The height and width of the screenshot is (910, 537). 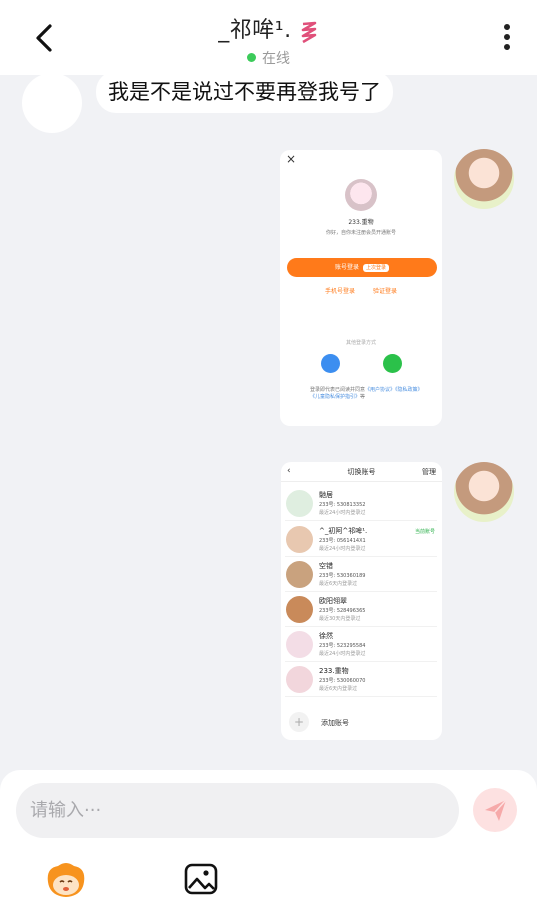 What do you see at coordinates (385, 291) in the screenshot?
I see `verify-login-link: 验证登录` at bounding box center [385, 291].